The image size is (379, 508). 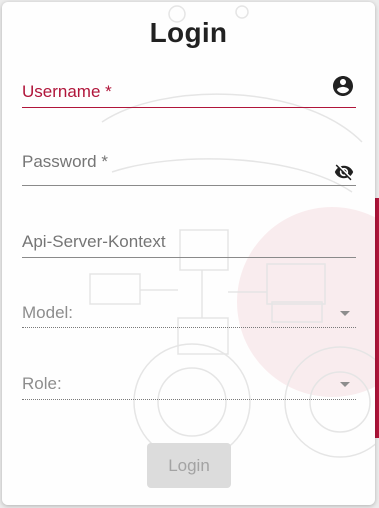 I want to click on password-underline, so click(x=189, y=185).